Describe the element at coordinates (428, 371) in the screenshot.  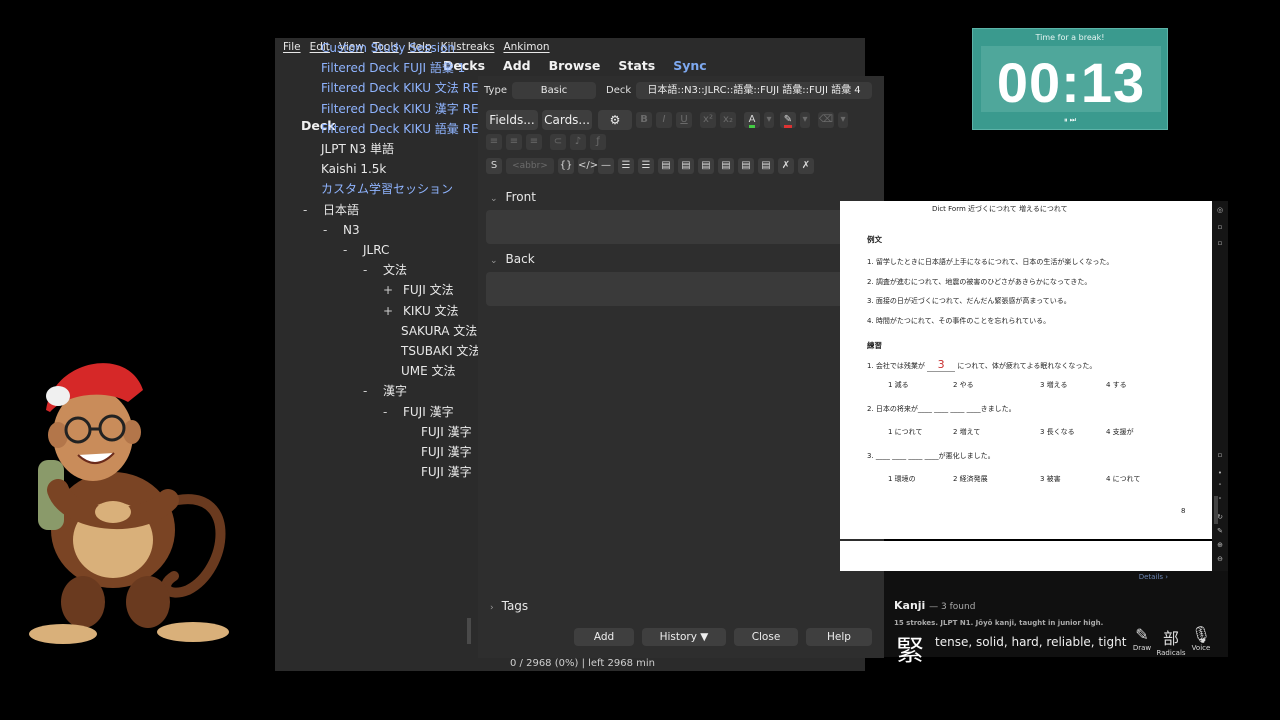
I see `deck-item: UME 文法` at that location.